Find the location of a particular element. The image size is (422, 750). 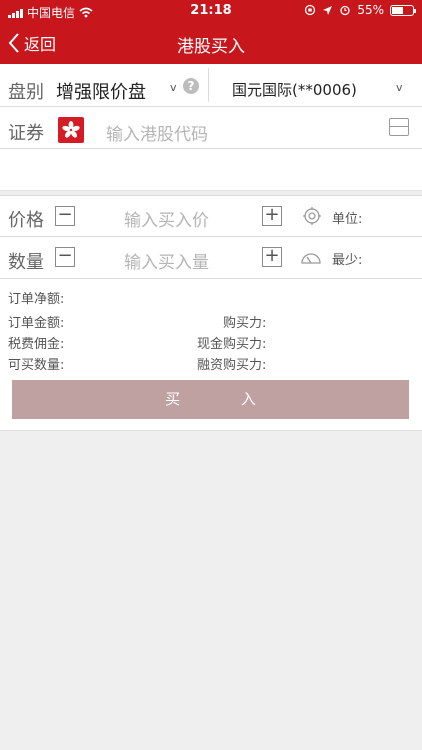

nav-bar: 返回 港股买入 is located at coordinates (211, 43).